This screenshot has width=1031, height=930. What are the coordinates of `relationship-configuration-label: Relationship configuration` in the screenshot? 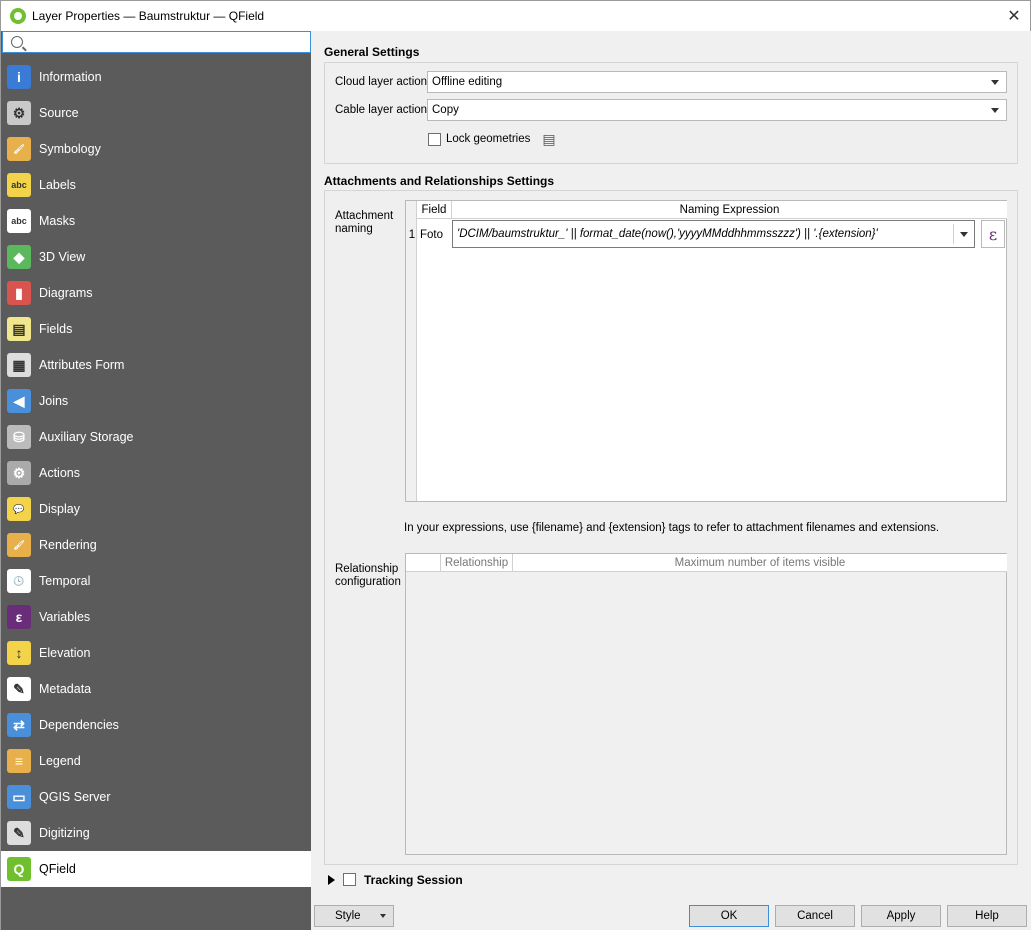 It's located at (368, 576).